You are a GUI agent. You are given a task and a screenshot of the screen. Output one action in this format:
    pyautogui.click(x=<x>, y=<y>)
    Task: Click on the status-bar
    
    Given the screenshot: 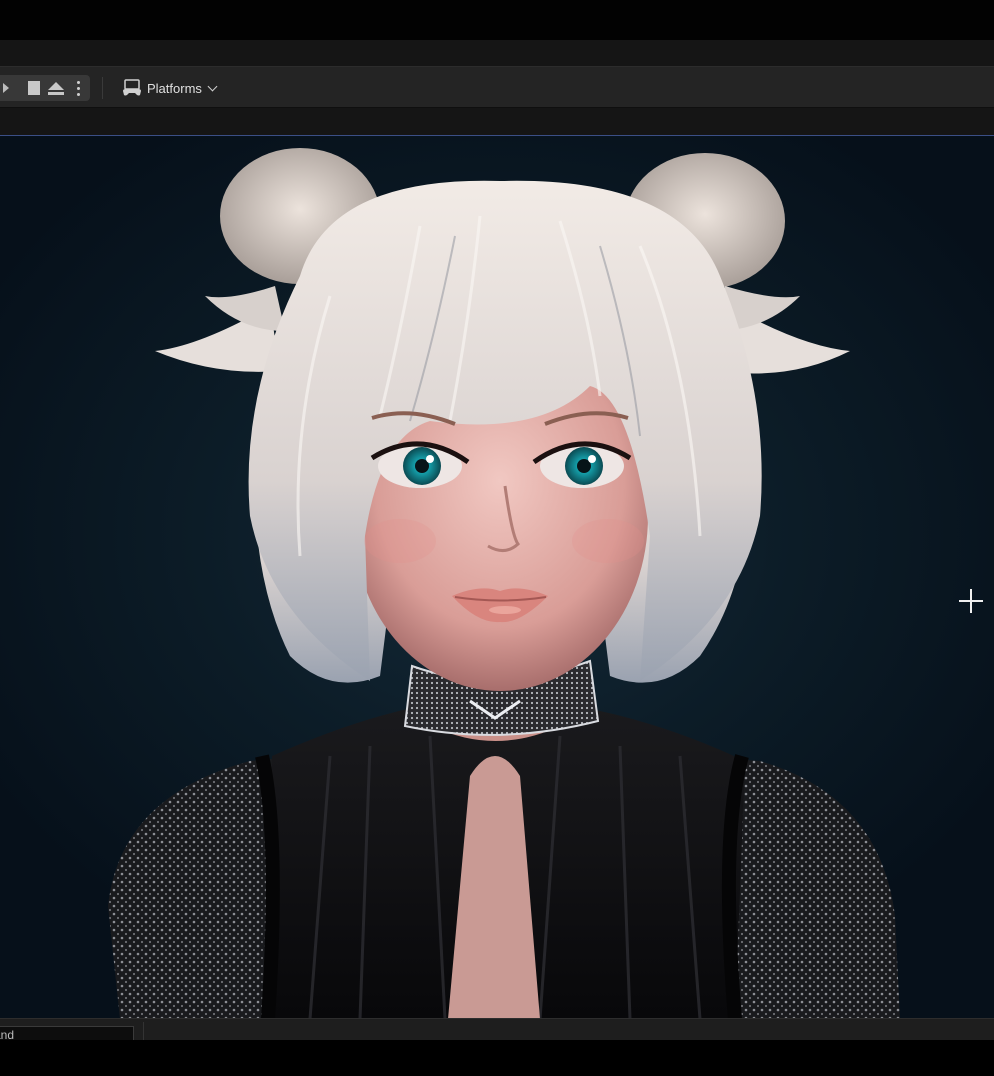 What is the action you would take?
    pyautogui.click(x=497, y=1029)
    